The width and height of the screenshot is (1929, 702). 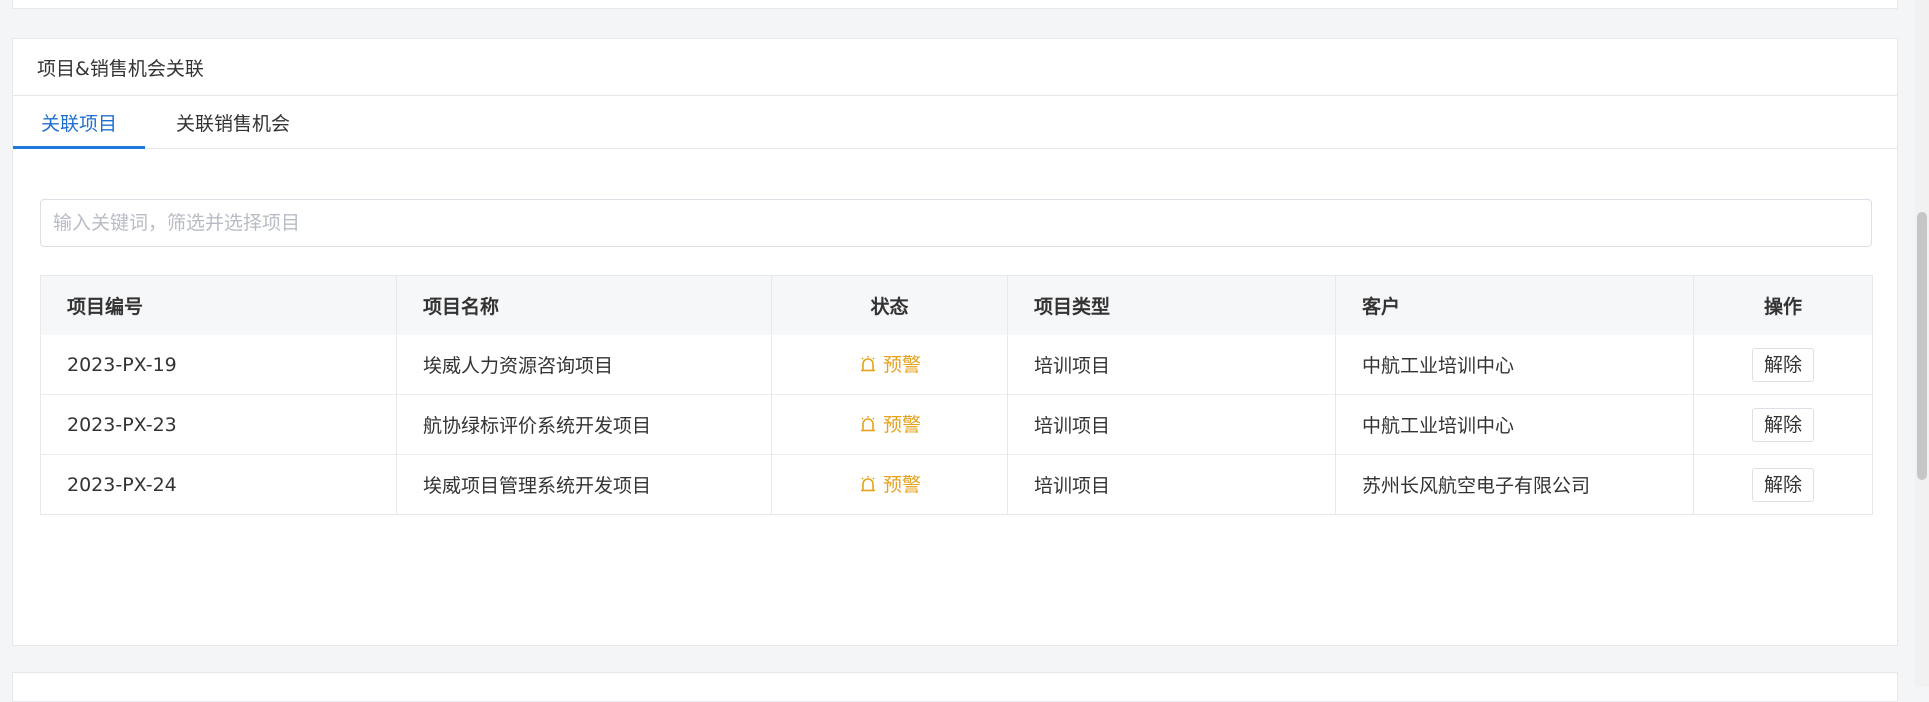 I want to click on project-code: 2023-PX-23, so click(x=218, y=424).